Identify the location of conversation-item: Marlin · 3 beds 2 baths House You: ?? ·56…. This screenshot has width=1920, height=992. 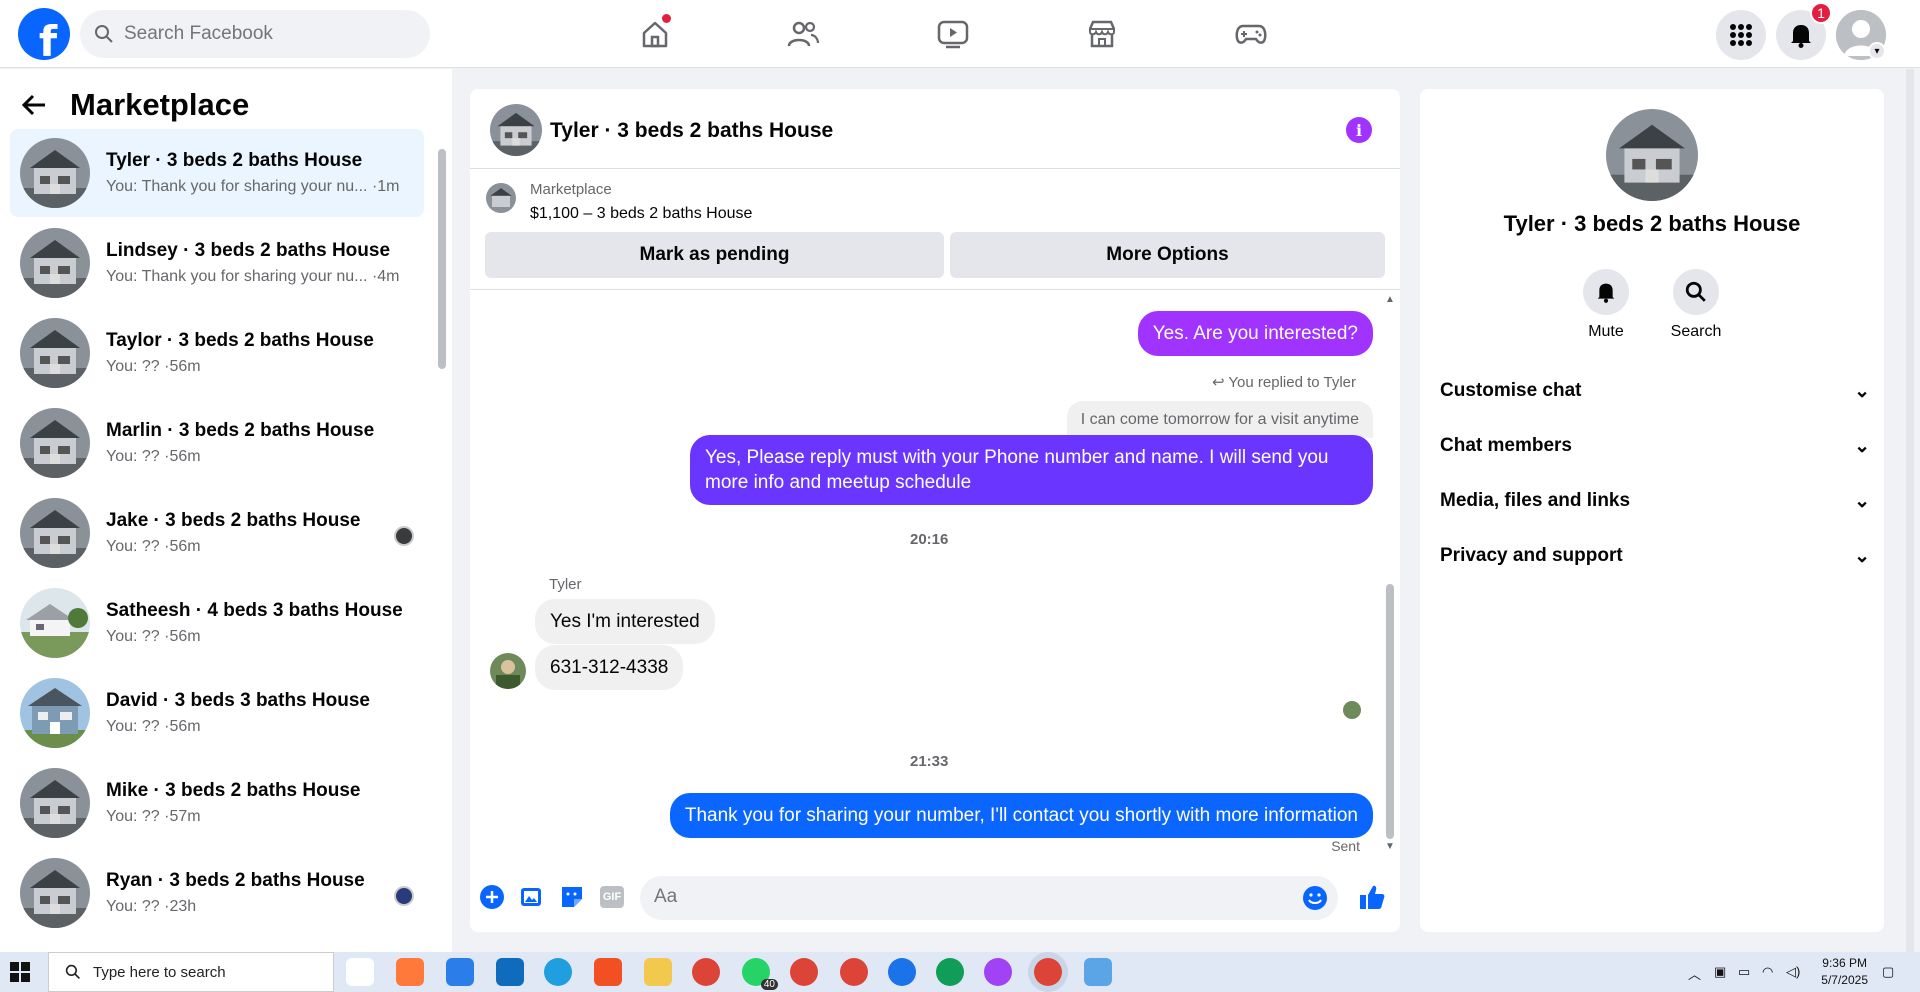
(217, 443).